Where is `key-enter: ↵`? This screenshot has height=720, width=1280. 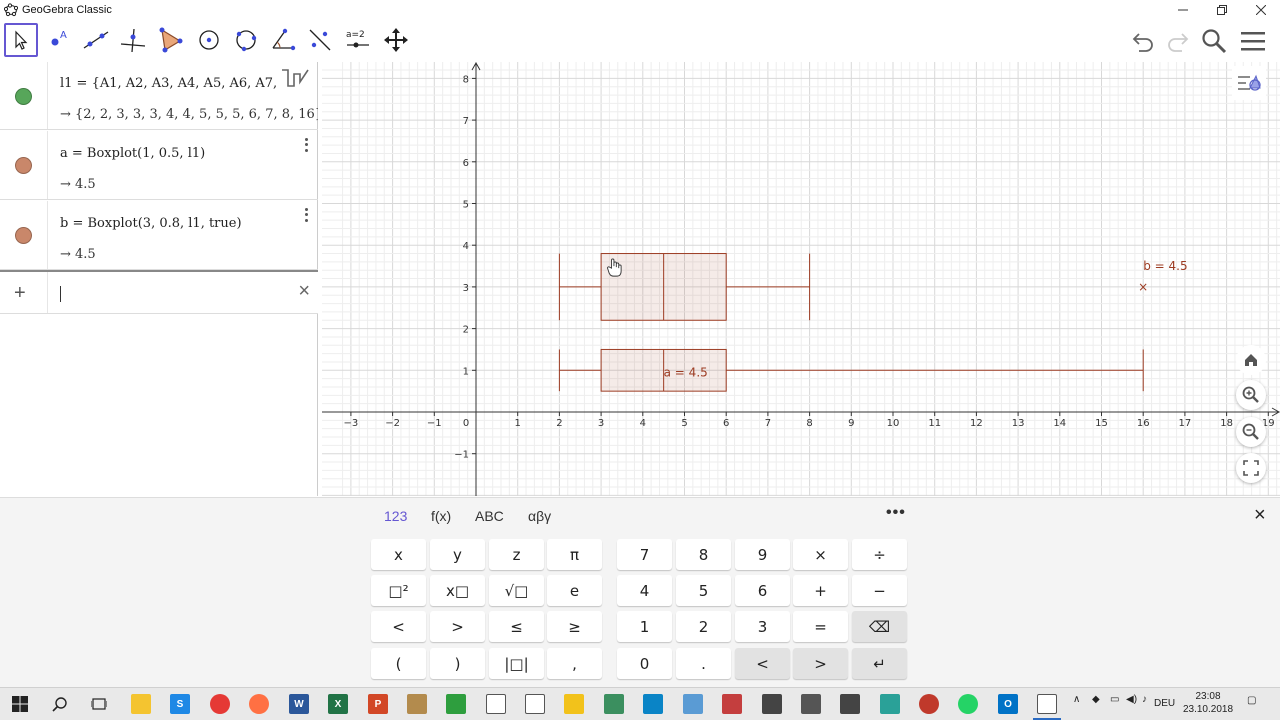
key-enter: ↵ is located at coordinates (879, 663).